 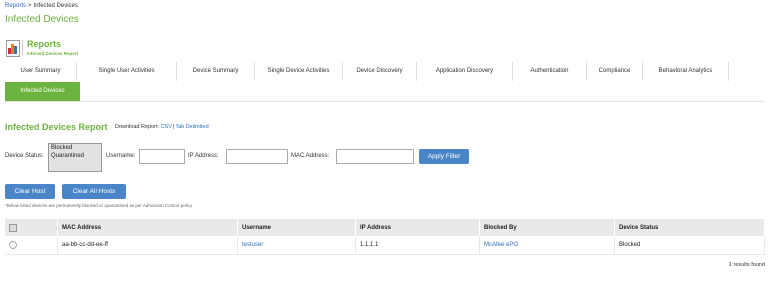 What do you see at coordinates (24, 156) in the screenshot?
I see `device-status-label: Device Status:` at bounding box center [24, 156].